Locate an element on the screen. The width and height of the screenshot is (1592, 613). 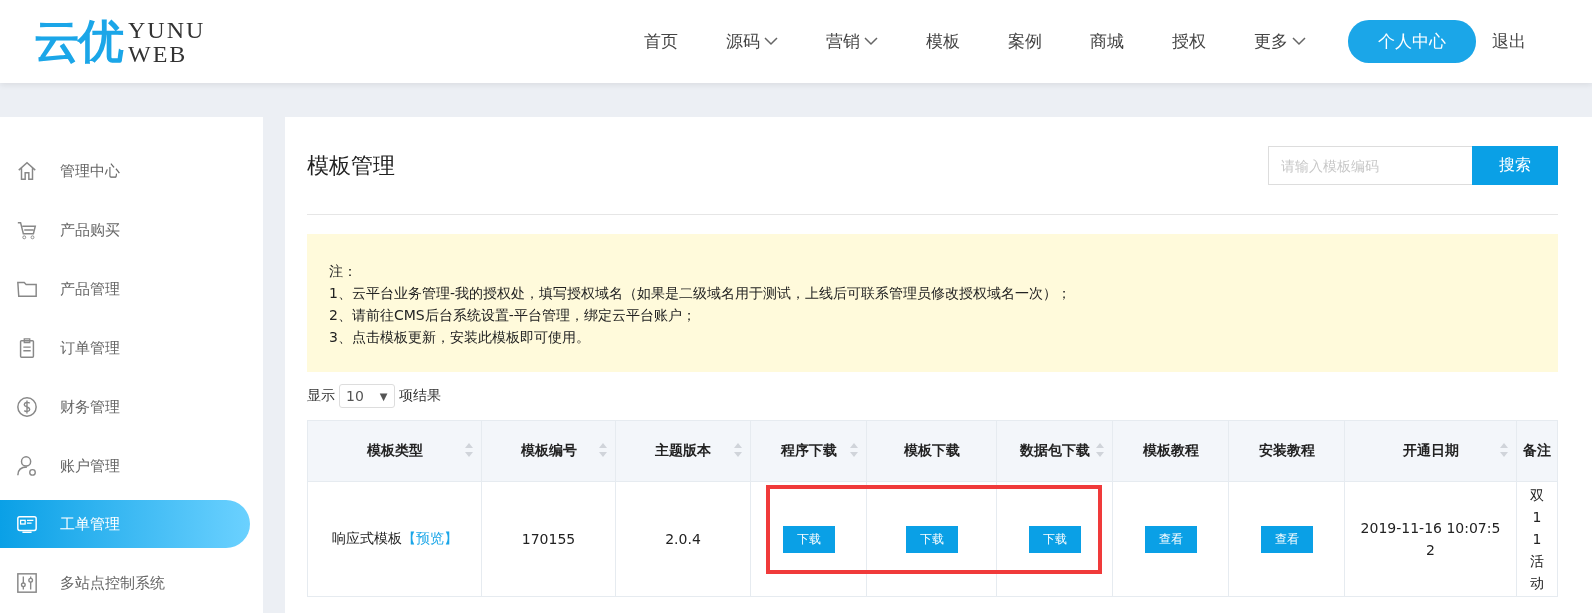
notice-line: 3、点击模板更新，安装此模板即可使用。 is located at coordinates (460, 337).